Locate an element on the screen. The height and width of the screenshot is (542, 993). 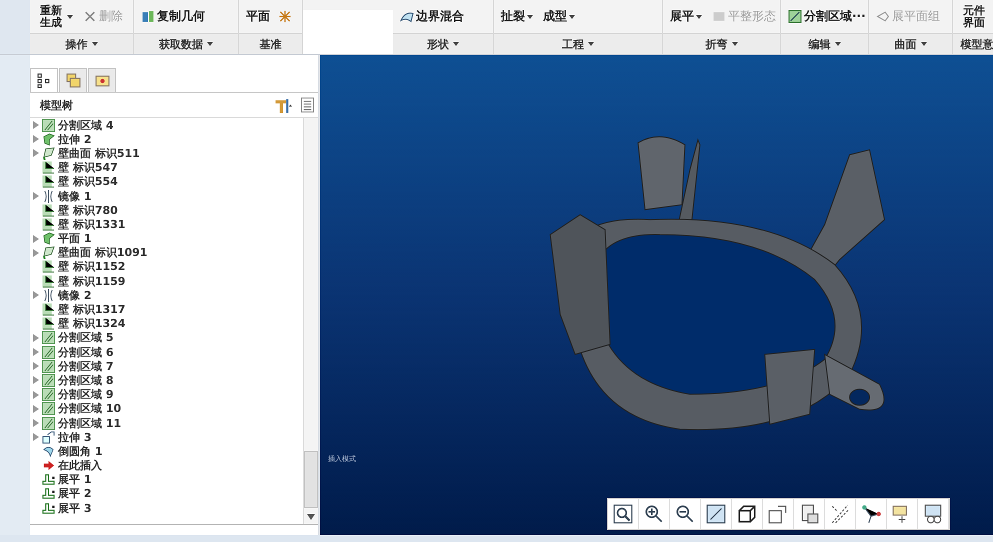
ribbon-button: 展平 is located at coordinates (686, 16).